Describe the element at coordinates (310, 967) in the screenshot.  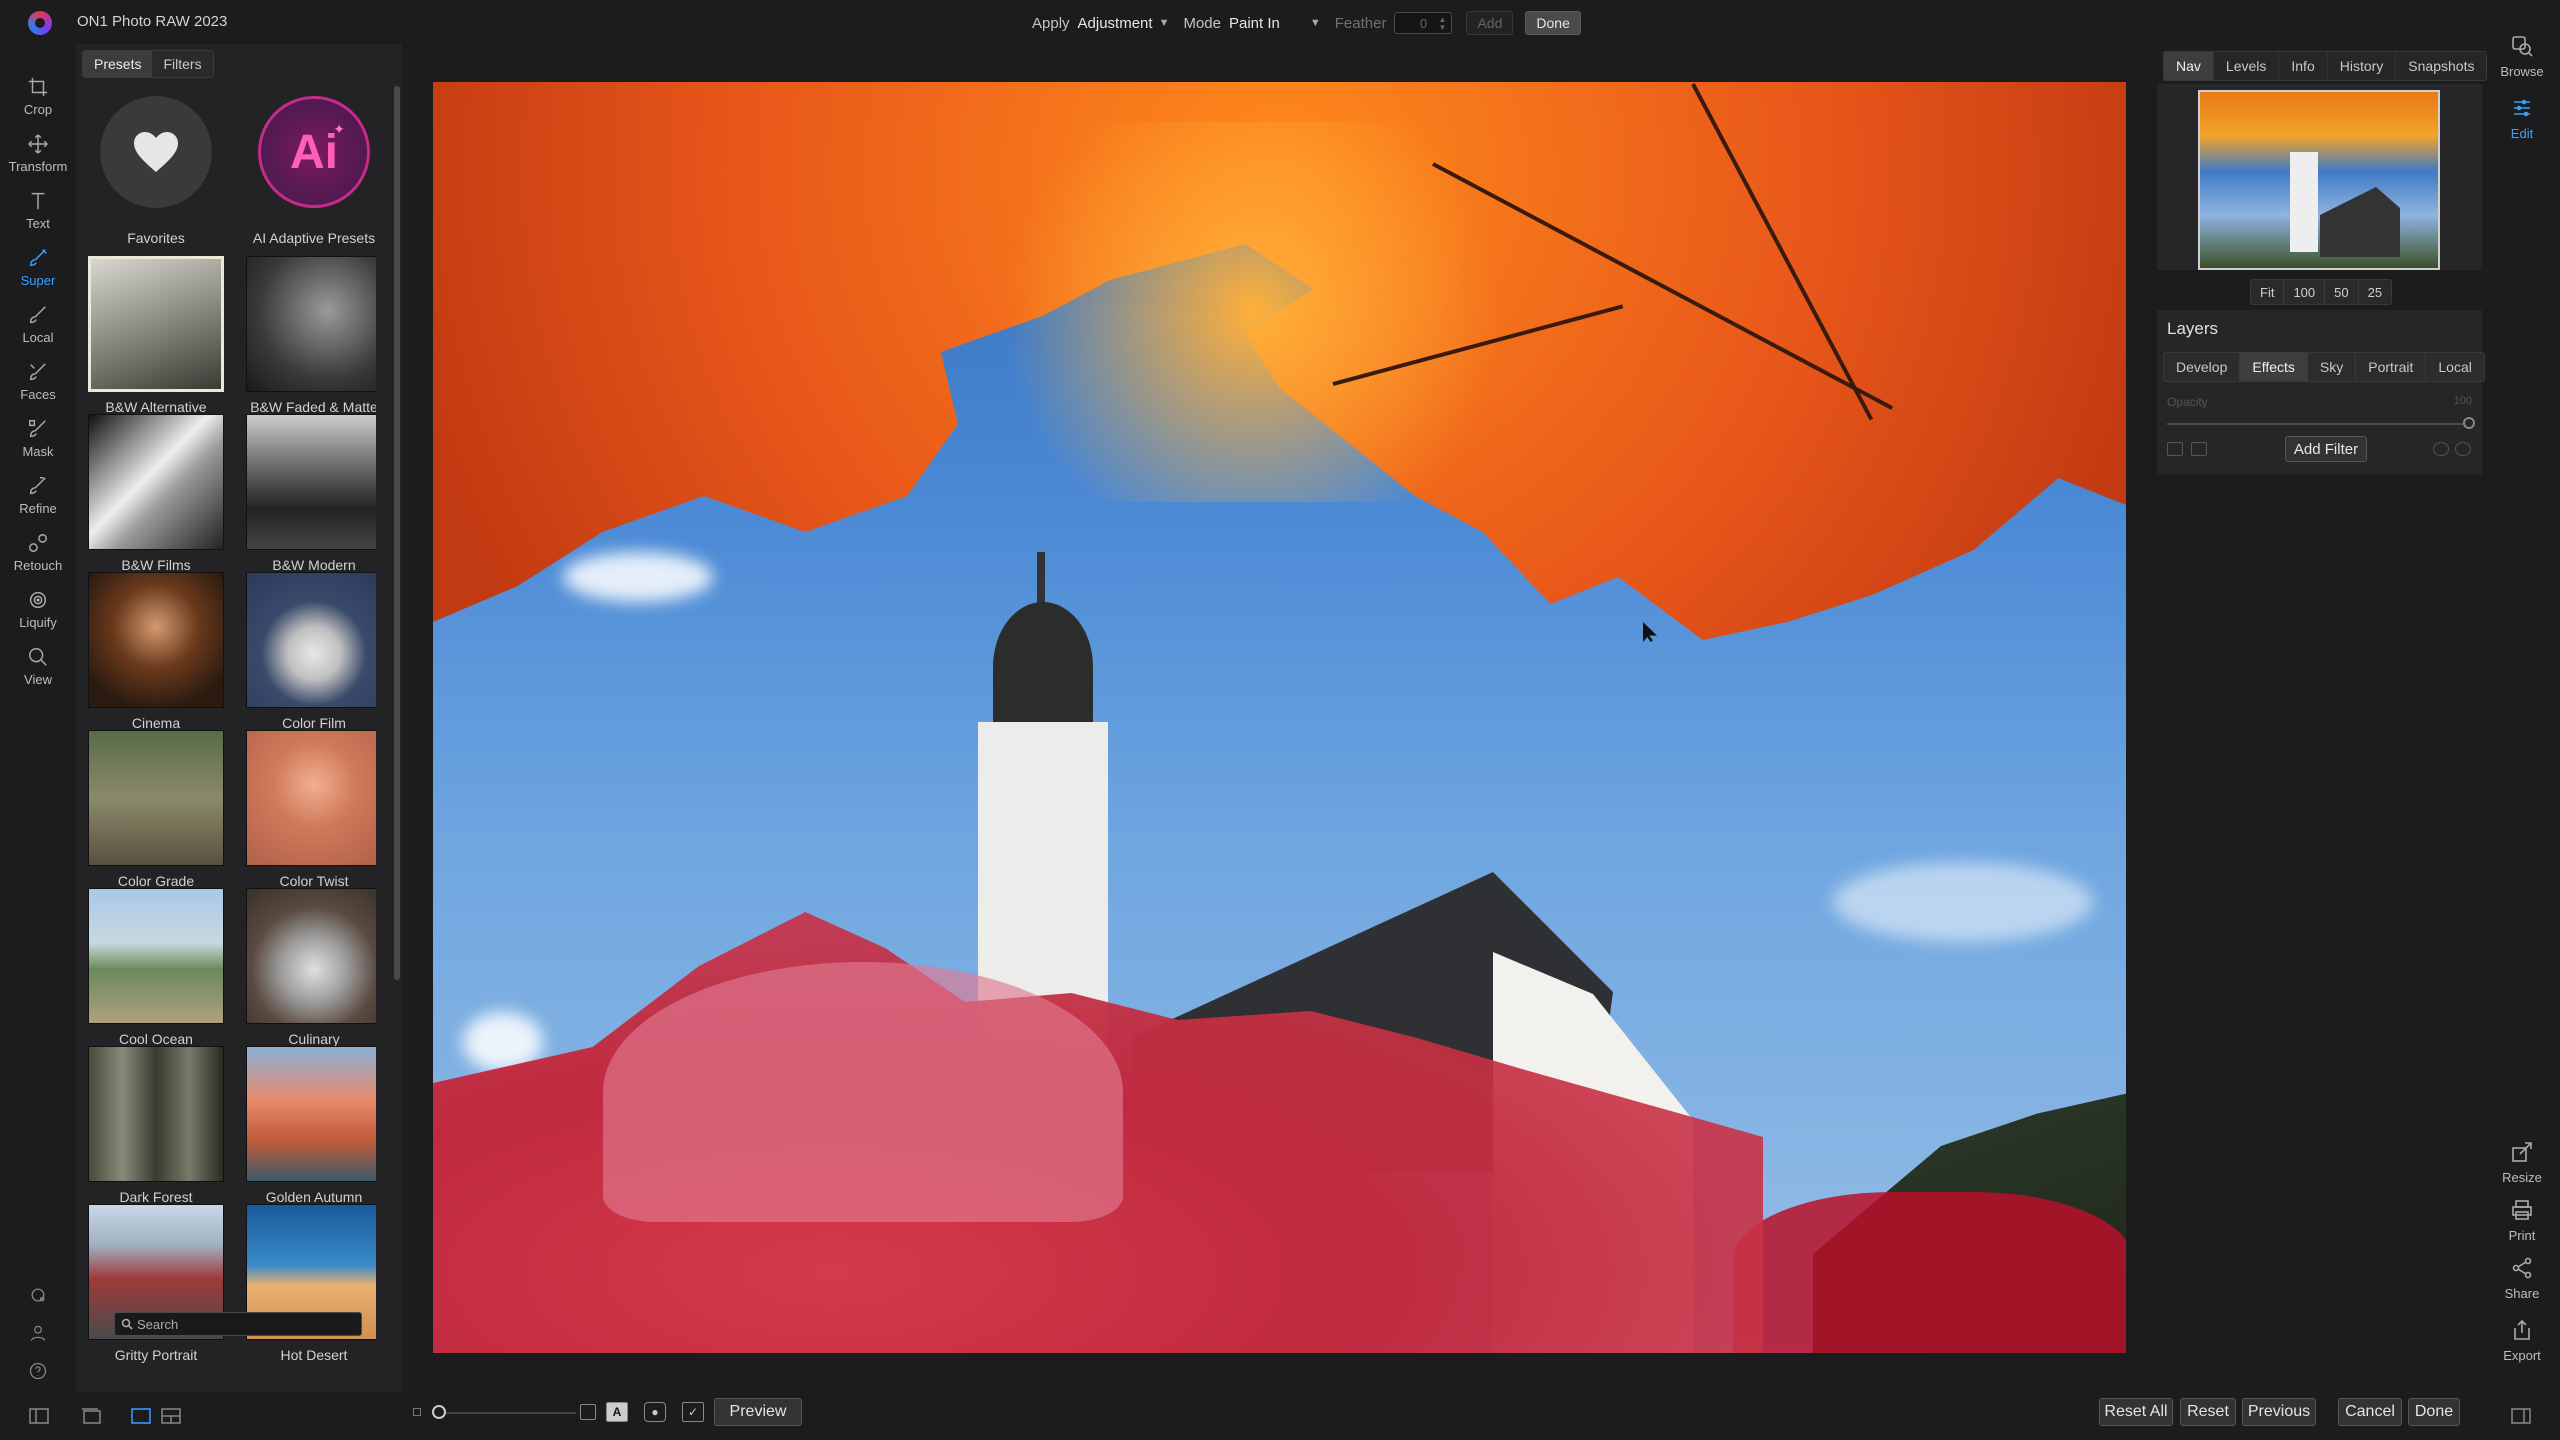
I see `preset-culinary: Culinary` at that location.